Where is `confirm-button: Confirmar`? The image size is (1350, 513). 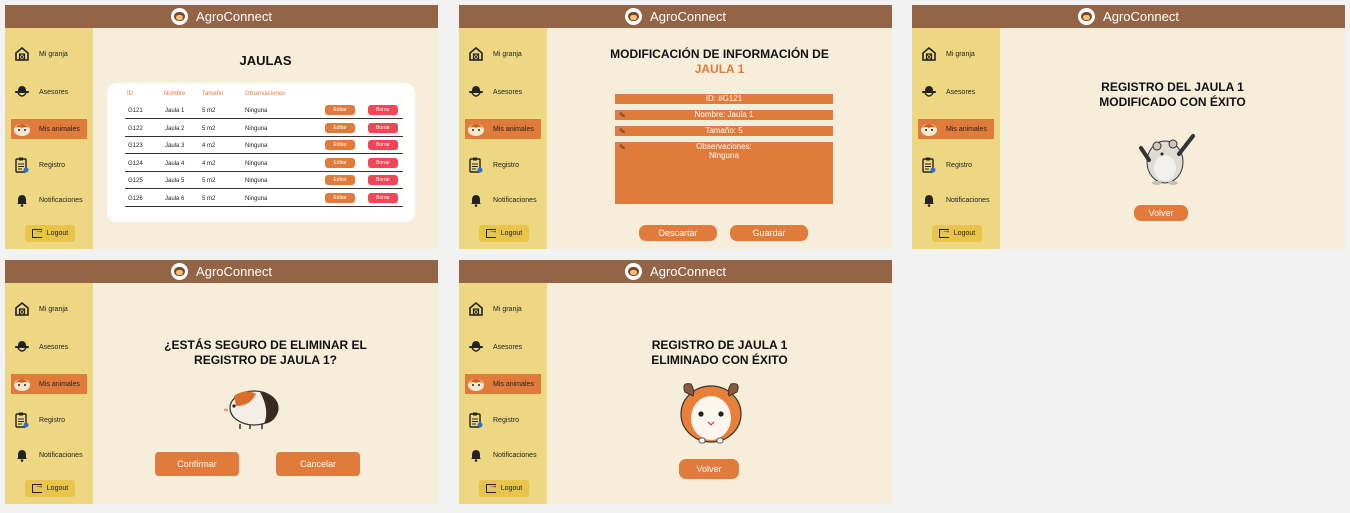 confirm-button: Confirmar is located at coordinates (197, 464).